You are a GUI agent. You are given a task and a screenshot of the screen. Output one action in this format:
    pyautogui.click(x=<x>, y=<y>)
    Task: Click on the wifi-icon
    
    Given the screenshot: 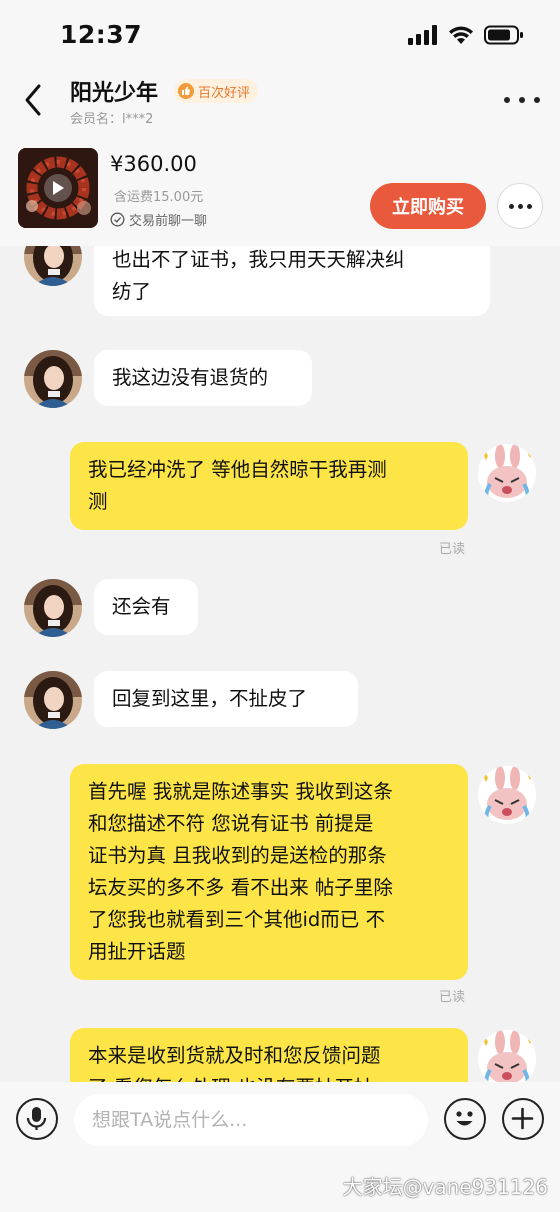 What is the action you would take?
    pyautogui.click(x=461, y=35)
    